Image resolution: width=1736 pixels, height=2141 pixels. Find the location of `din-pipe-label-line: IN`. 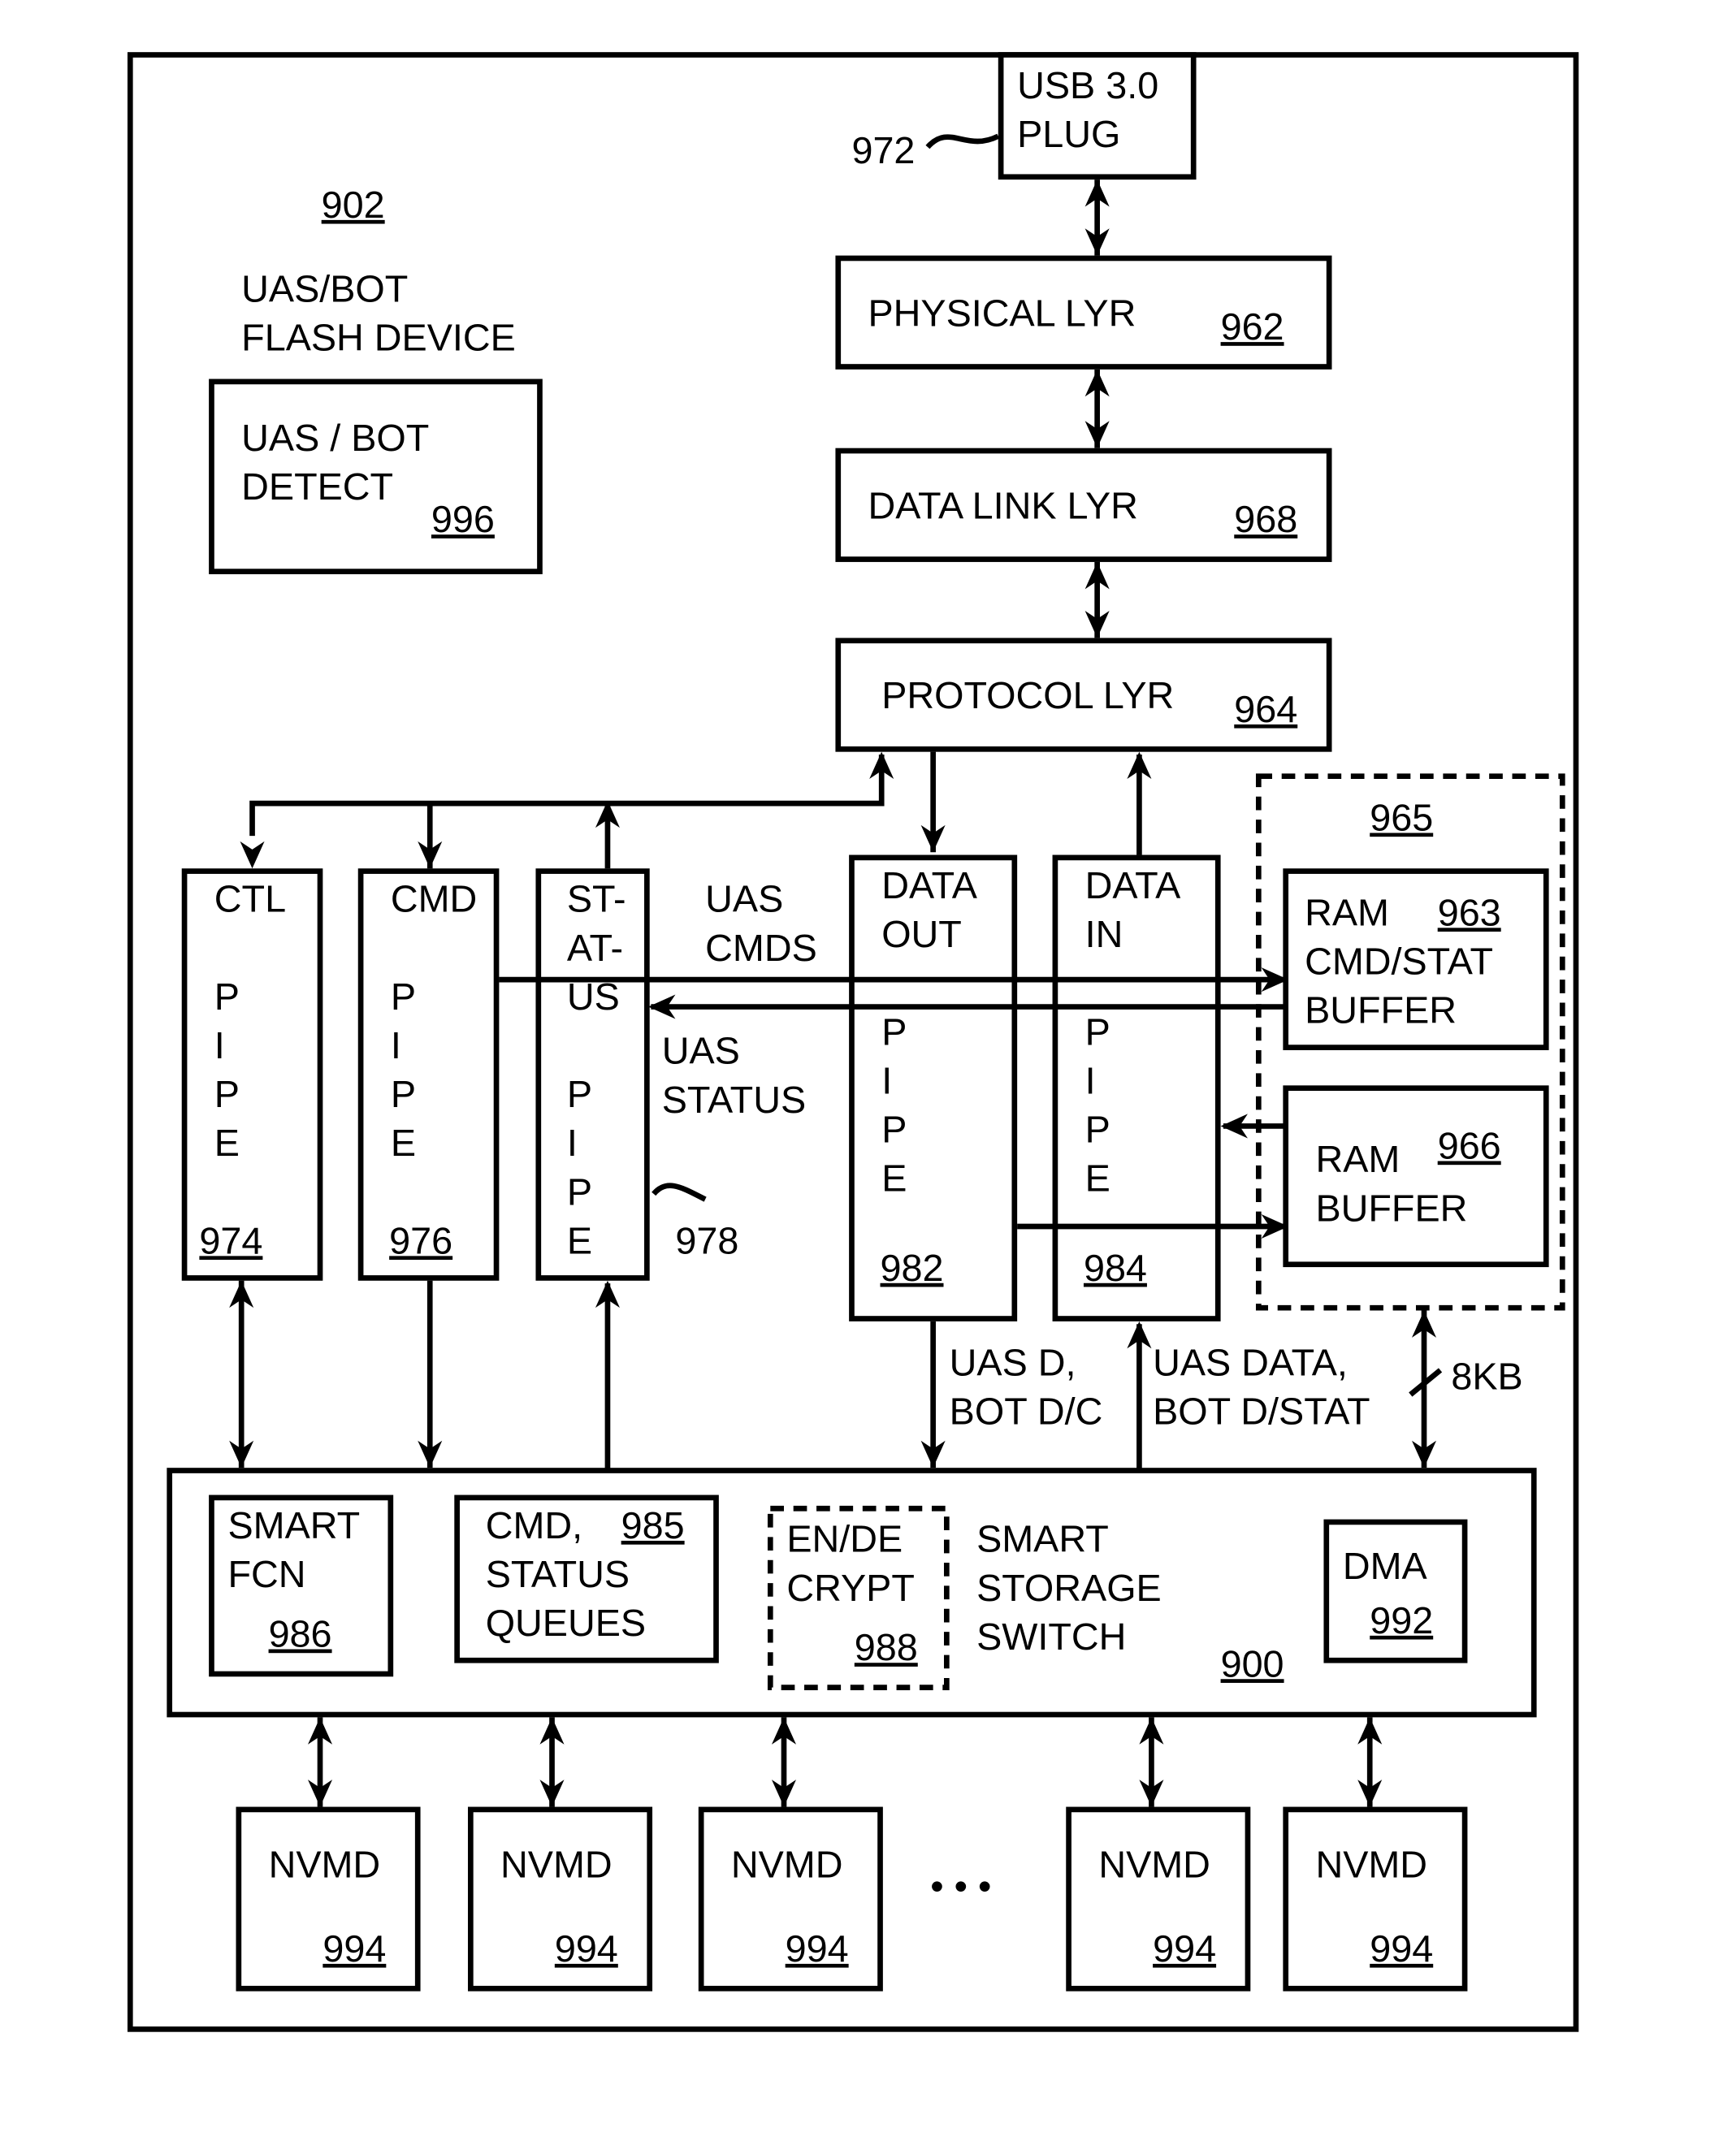

din-pipe-label-line: IN is located at coordinates (1104, 934).